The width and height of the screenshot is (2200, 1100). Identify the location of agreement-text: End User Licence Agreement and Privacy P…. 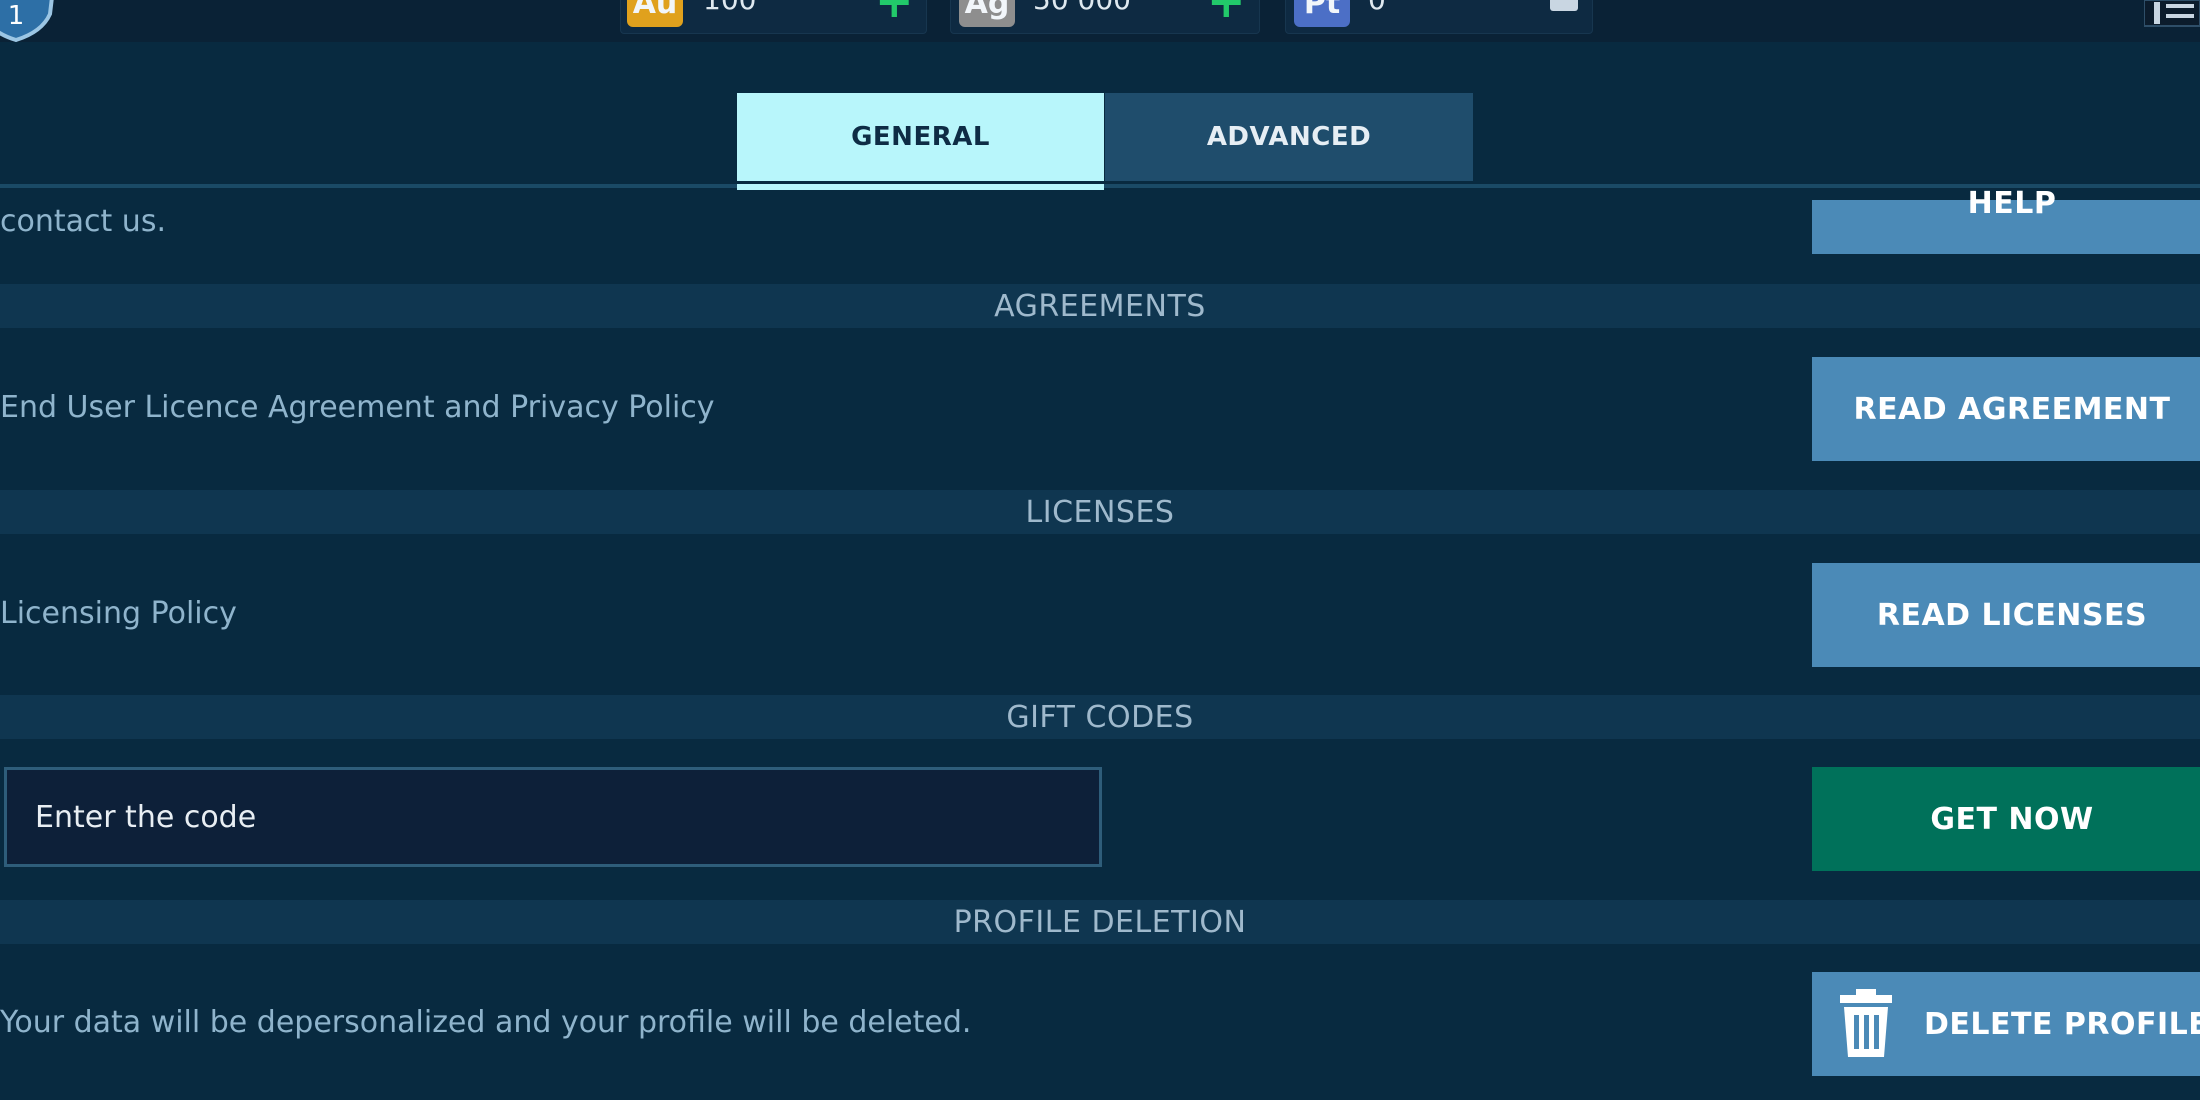
(357, 407).